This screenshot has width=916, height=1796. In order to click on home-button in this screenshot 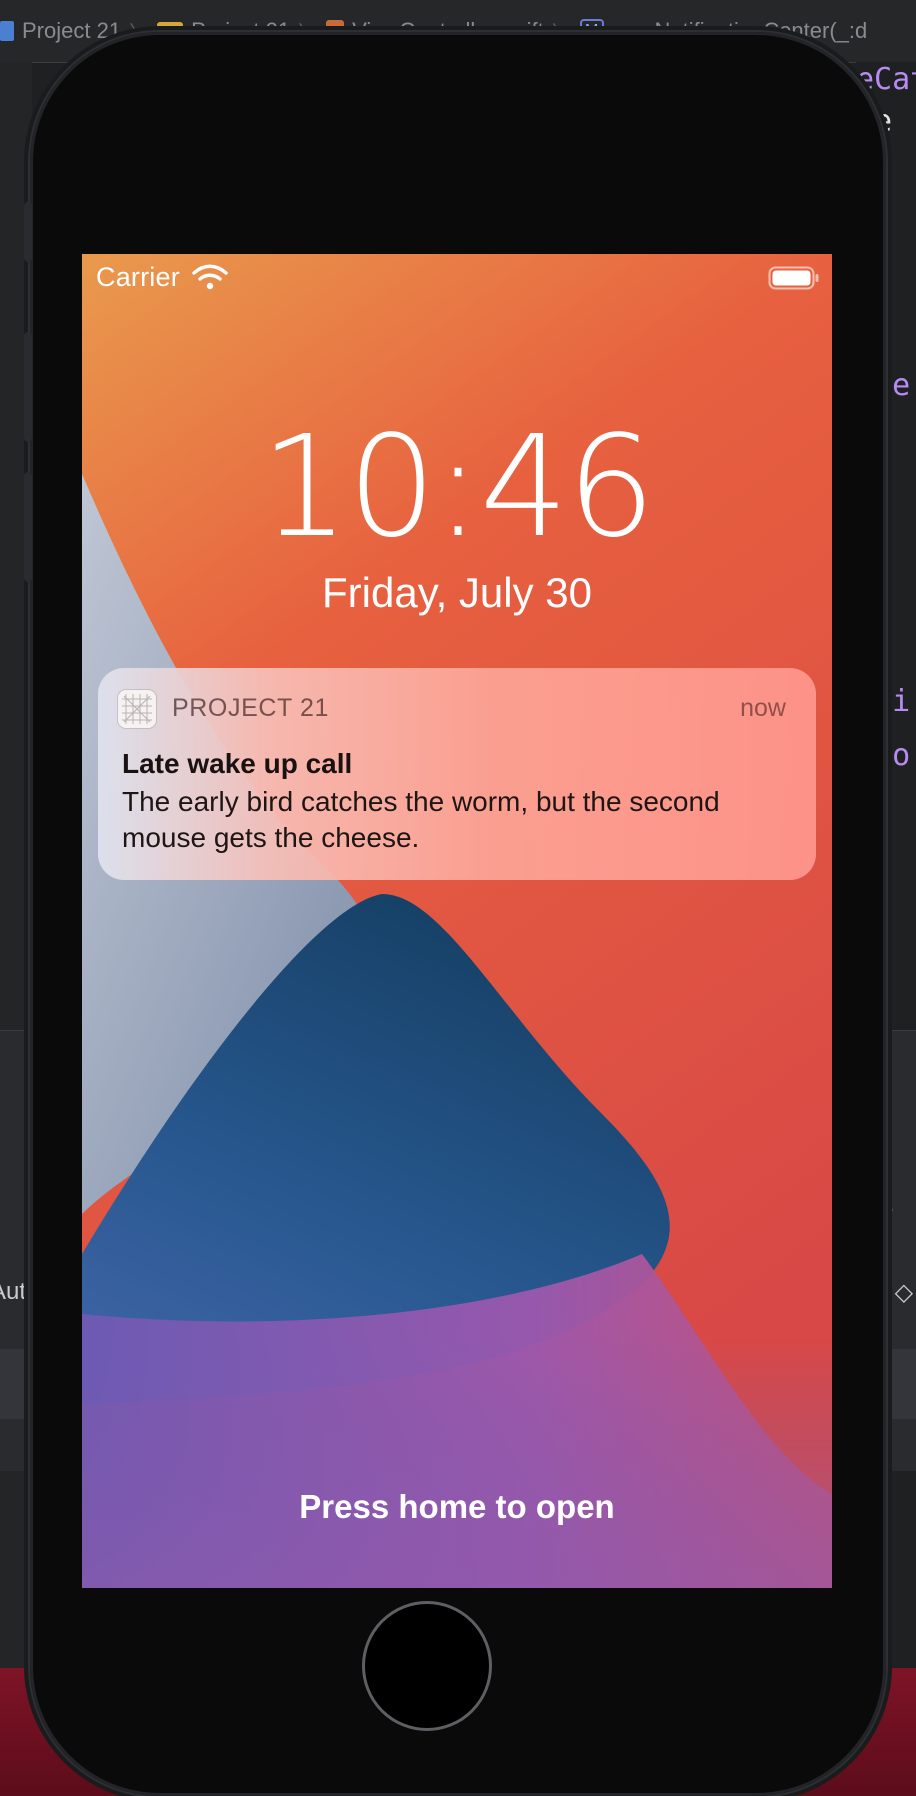, I will do `click(427, 1666)`.